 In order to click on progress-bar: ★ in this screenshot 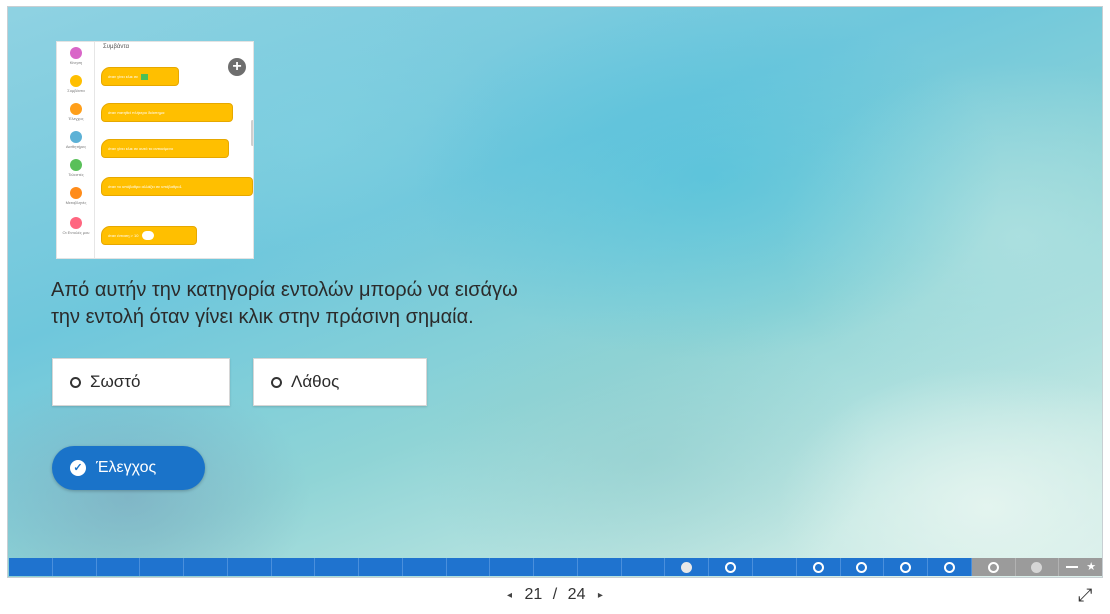, I will do `click(555, 567)`.